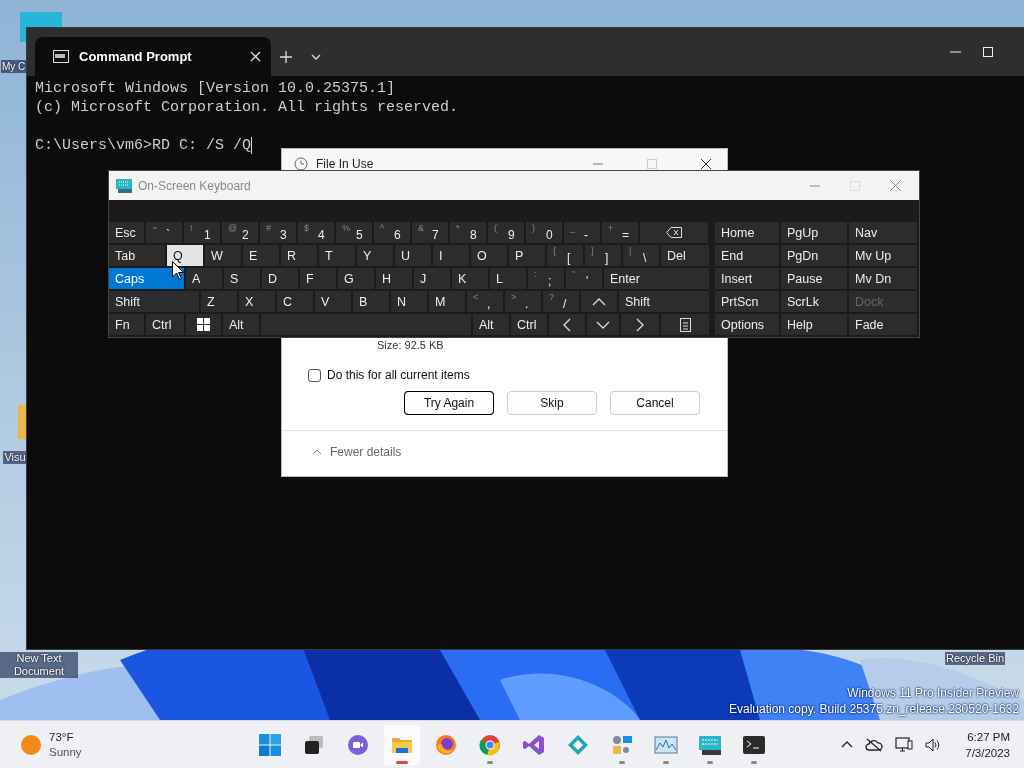 This screenshot has height=768, width=1024. Describe the element at coordinates (242, 278) in the screenshot. I see `keyboard-key: S` at that location.